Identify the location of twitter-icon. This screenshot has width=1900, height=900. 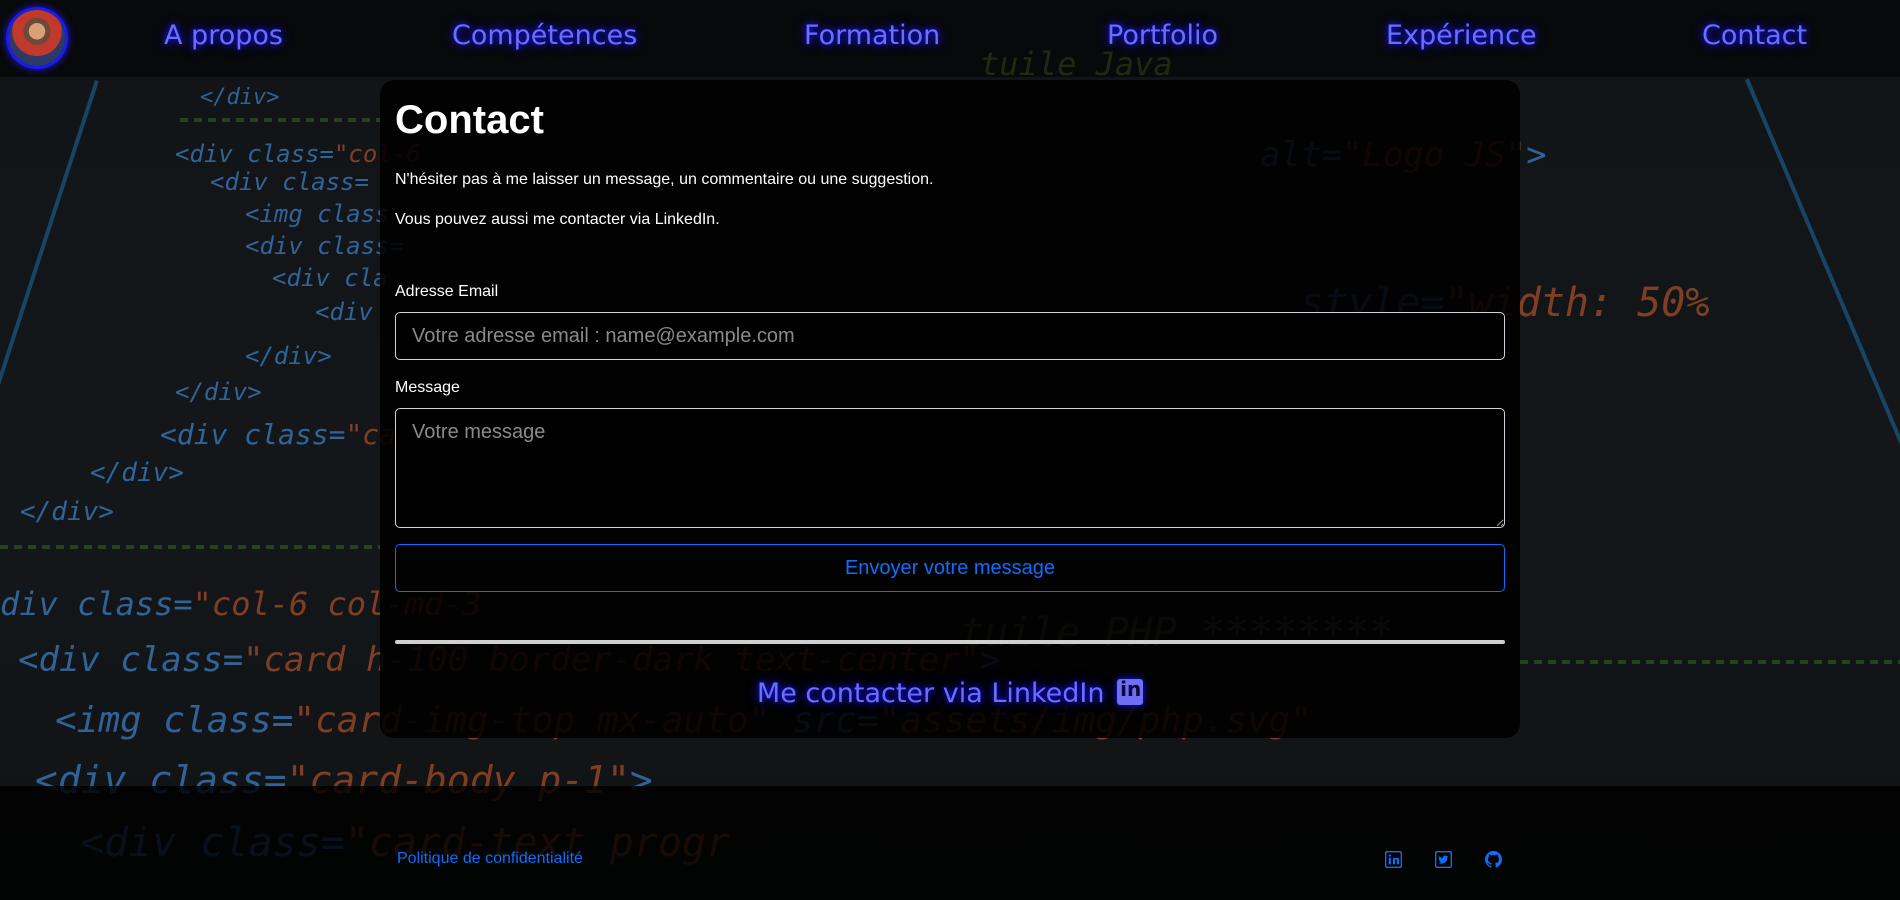
(1443, 859).